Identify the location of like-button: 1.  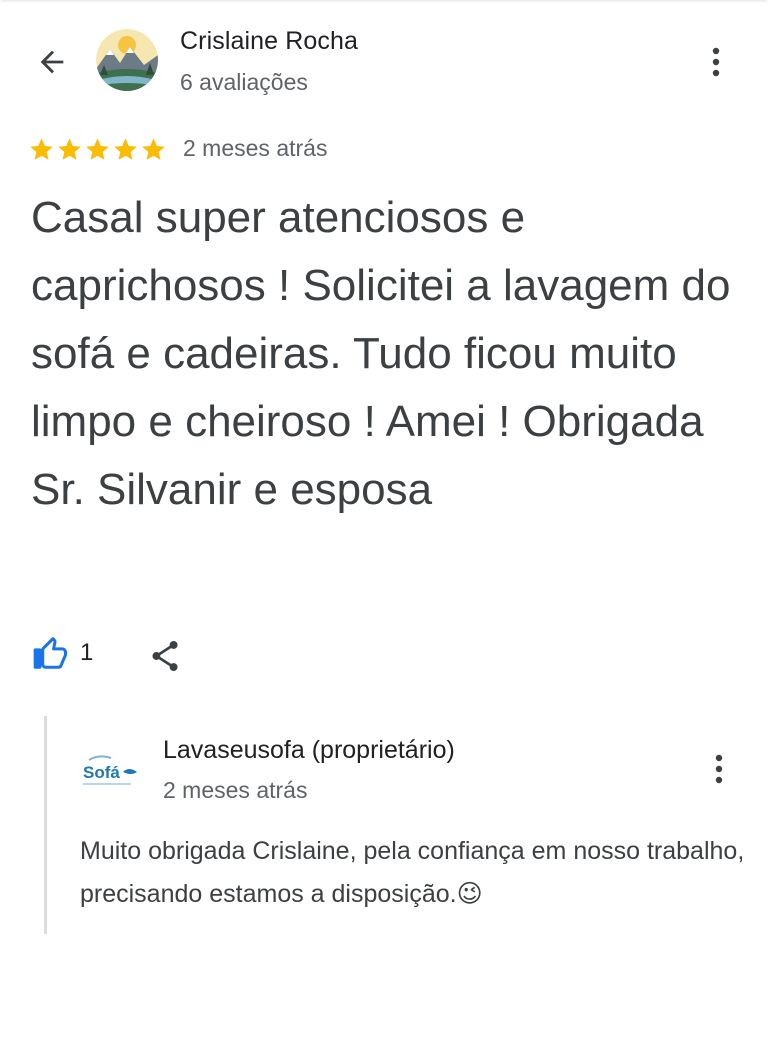
(62, 653).